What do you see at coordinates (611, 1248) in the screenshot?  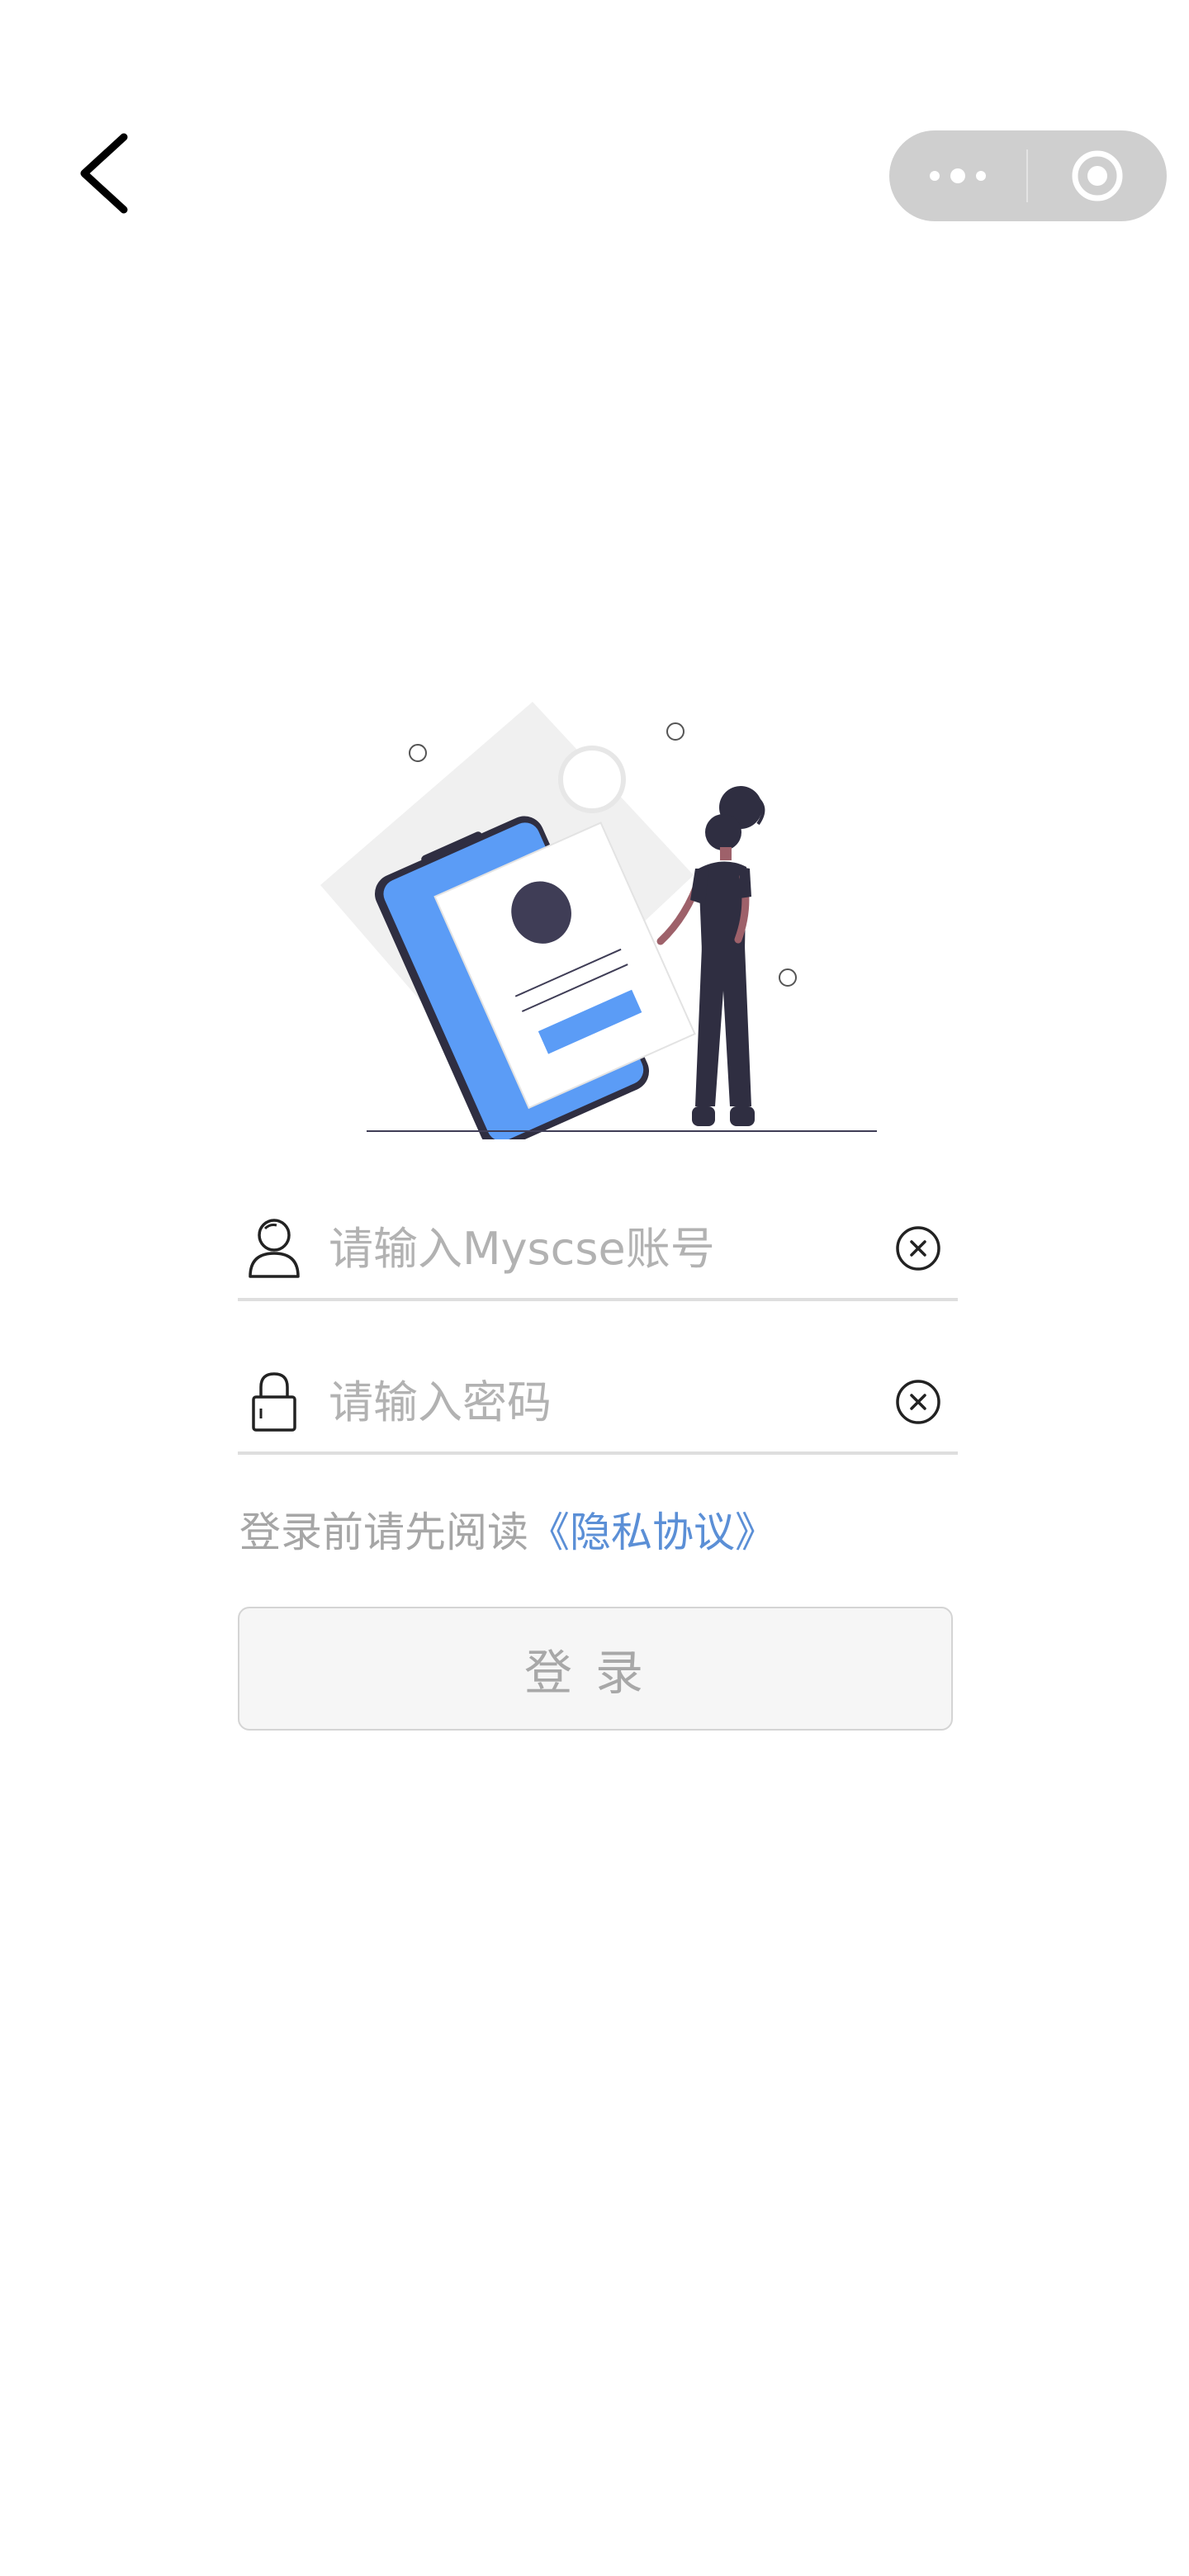 I see `account-input` at bounding box center [611, 1248].